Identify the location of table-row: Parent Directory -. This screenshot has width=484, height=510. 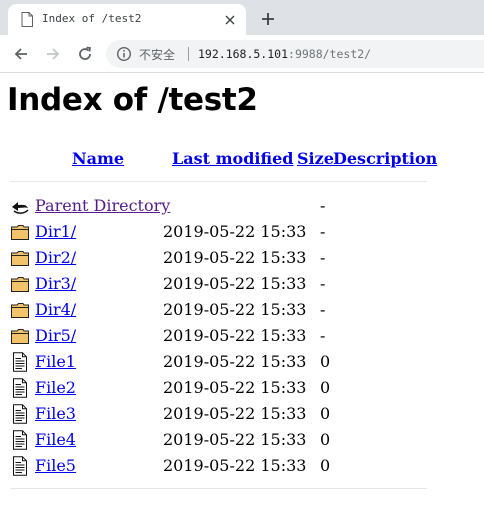
(242, 205).